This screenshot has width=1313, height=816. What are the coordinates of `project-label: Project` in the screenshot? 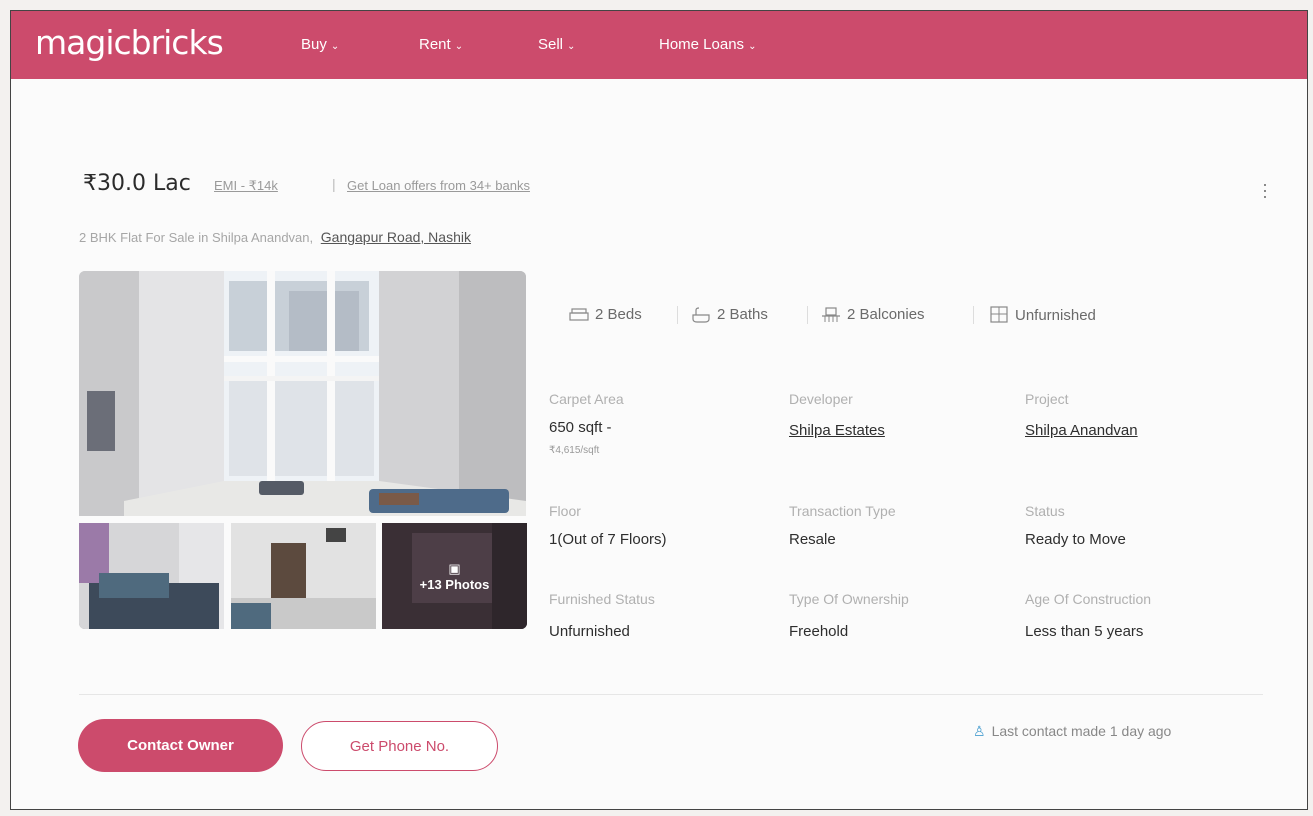 It's located at (1047, 399).